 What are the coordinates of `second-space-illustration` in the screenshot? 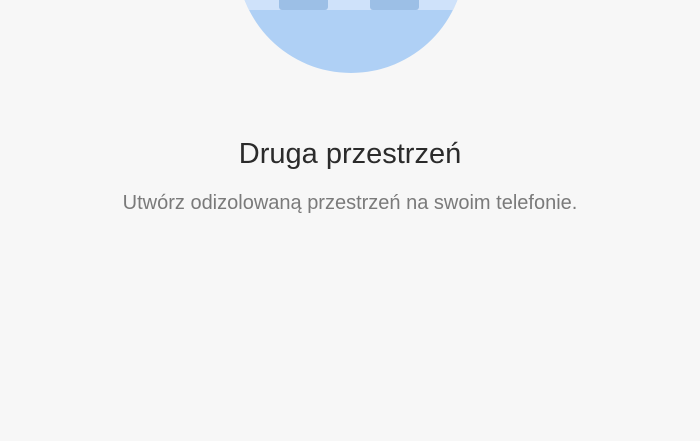 It's located at (351, 36).